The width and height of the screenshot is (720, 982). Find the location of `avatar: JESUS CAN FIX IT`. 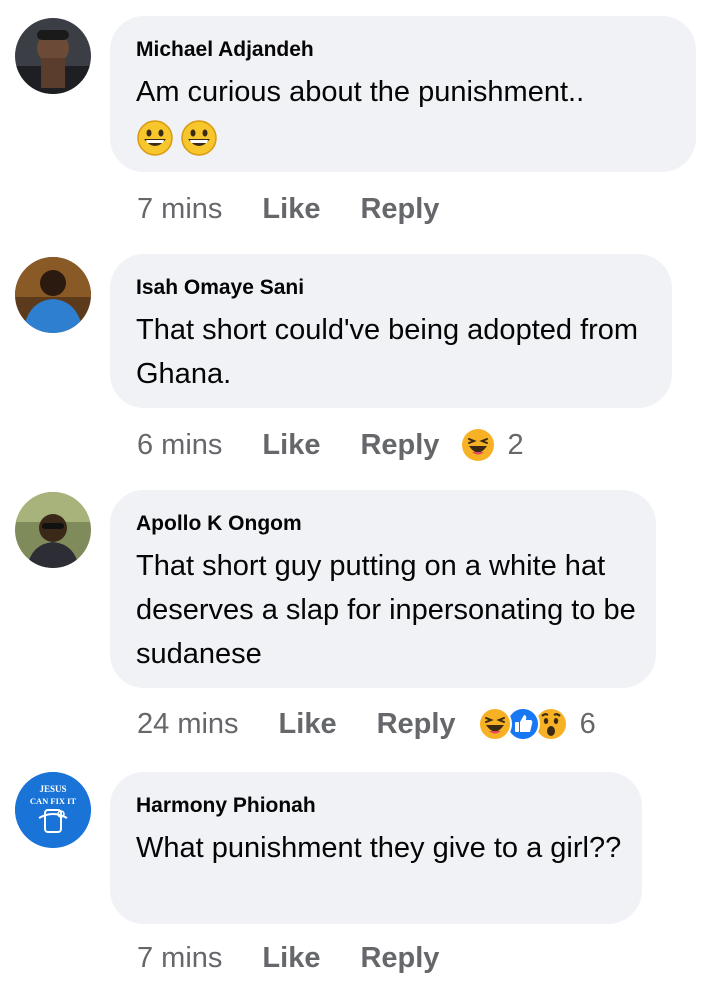

avatar: JESUS CAN FIX IT is located at coordinates (53, 810).